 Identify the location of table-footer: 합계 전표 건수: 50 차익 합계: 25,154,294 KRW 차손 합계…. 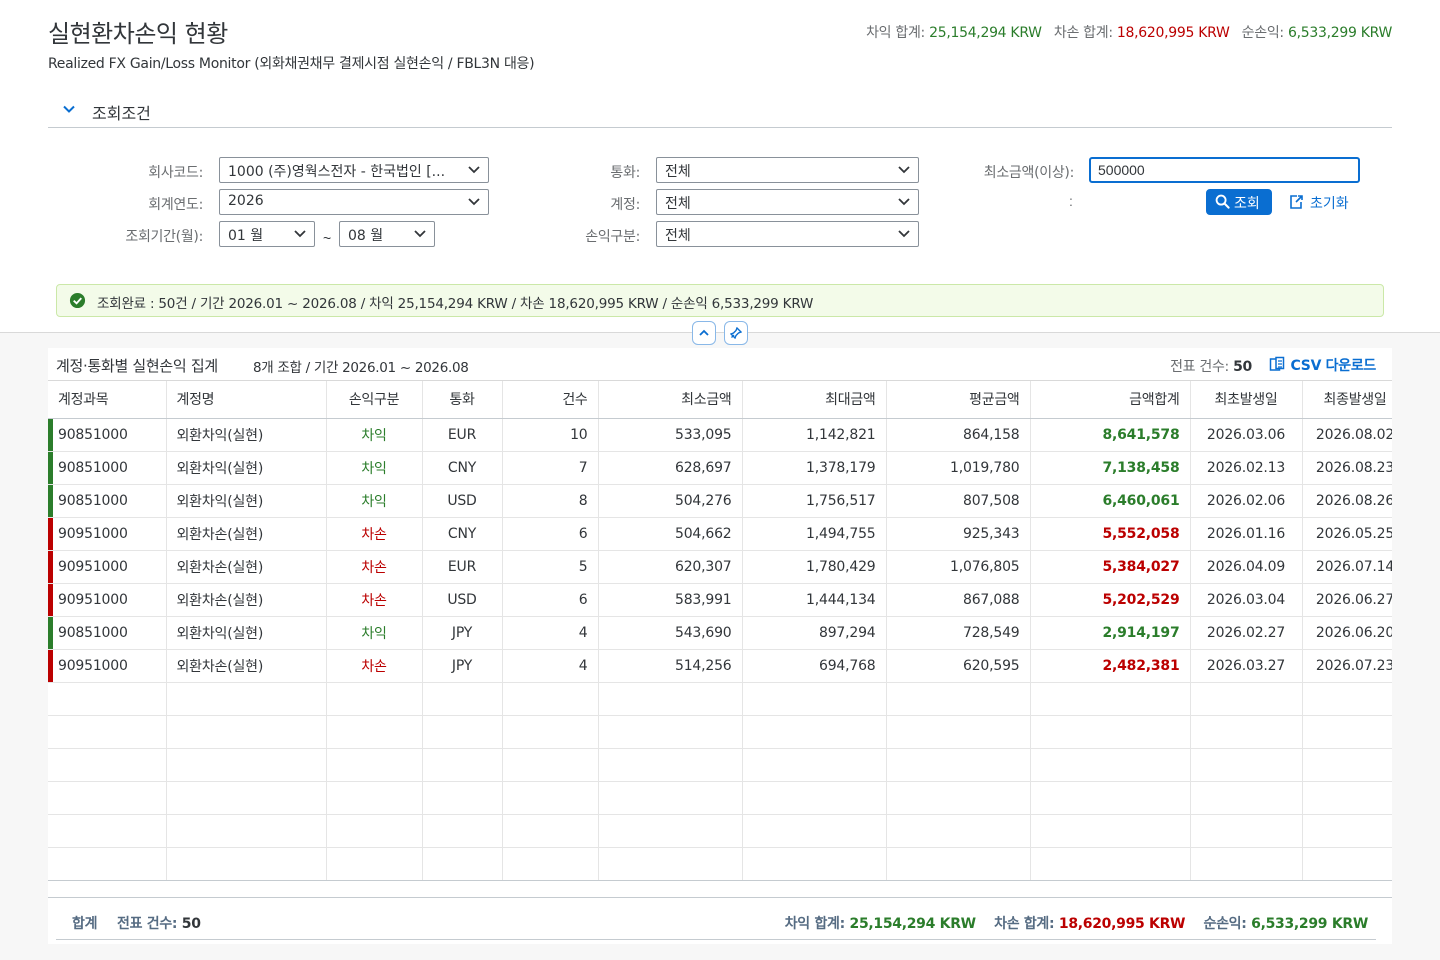
(720, 922).